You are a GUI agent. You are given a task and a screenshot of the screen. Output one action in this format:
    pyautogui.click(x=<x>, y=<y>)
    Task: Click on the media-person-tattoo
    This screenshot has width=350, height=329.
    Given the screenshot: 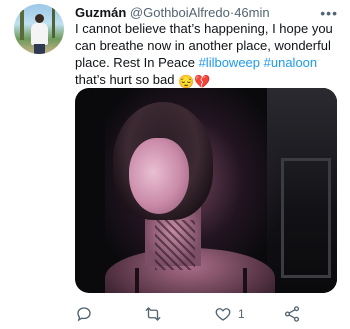 What is the action you would take?
    pyautogui.click(x=175, y=245)
    